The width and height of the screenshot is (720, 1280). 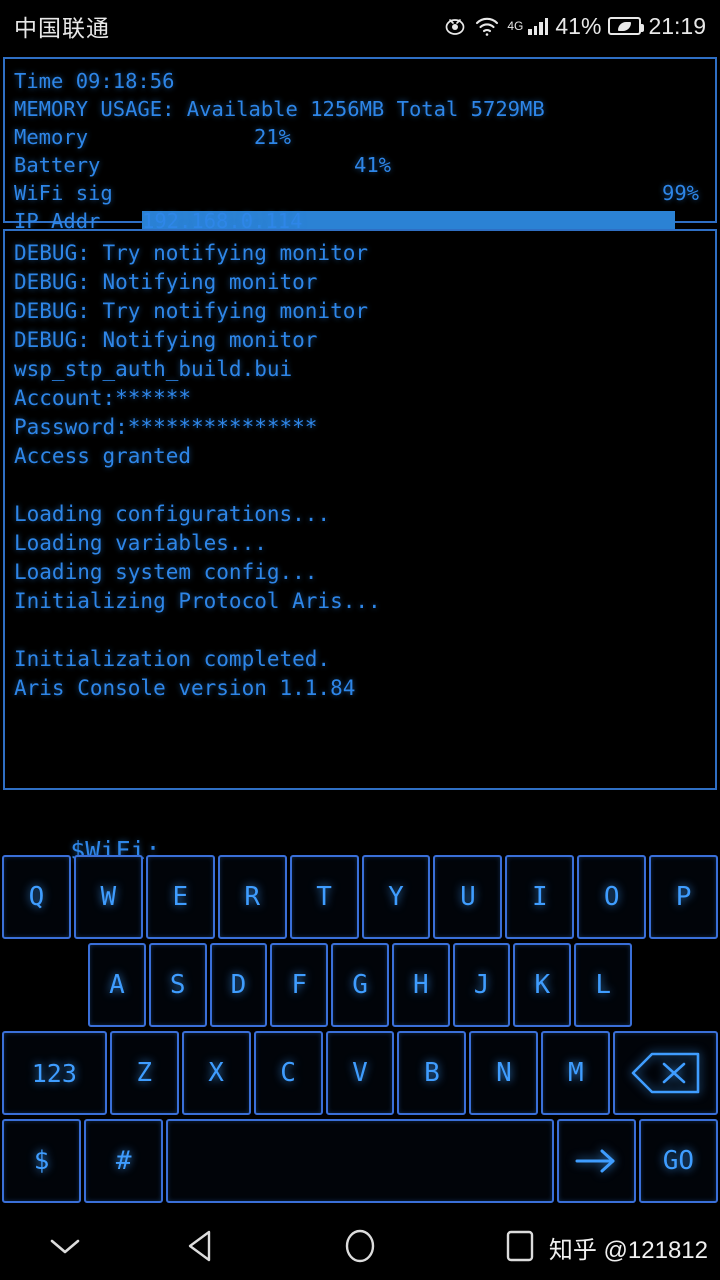 What do you see at coordinates (432, 1073) in the screenshot?
I see `key-b: B` at bounding box center [432, 1073].